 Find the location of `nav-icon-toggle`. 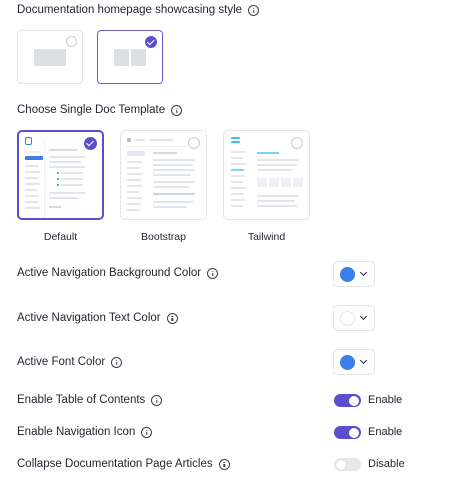

nav-icon-toggle is located at coordinates (347, 432).